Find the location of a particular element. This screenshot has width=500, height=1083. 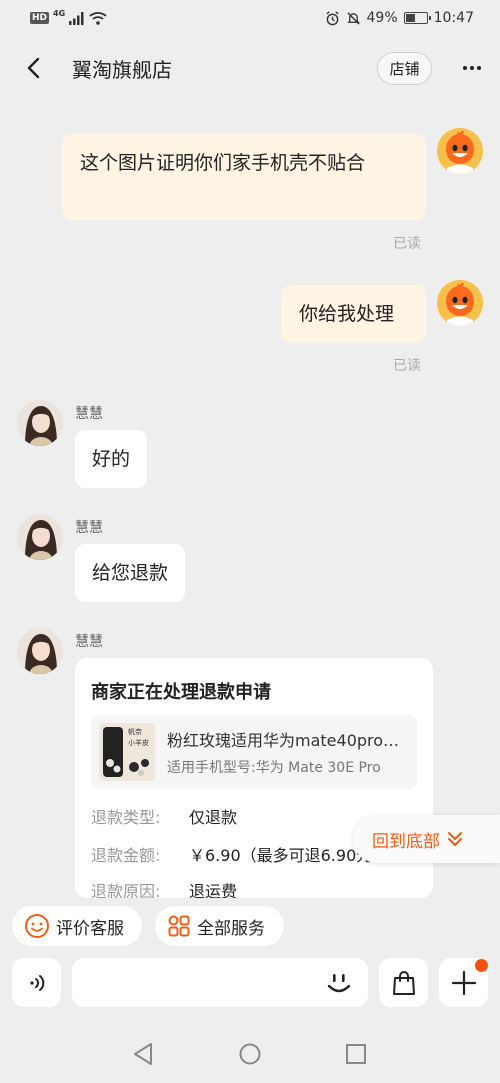

nav-recent-icon is located at coordinates (356, 1054).